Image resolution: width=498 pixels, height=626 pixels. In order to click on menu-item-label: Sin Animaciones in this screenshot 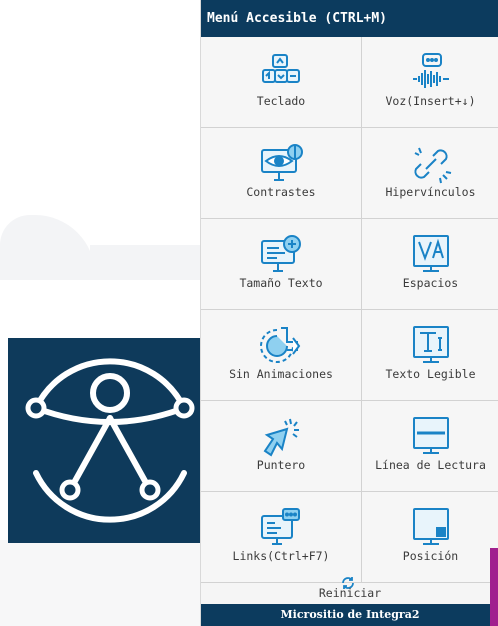, I will do `click(281, 374)`.